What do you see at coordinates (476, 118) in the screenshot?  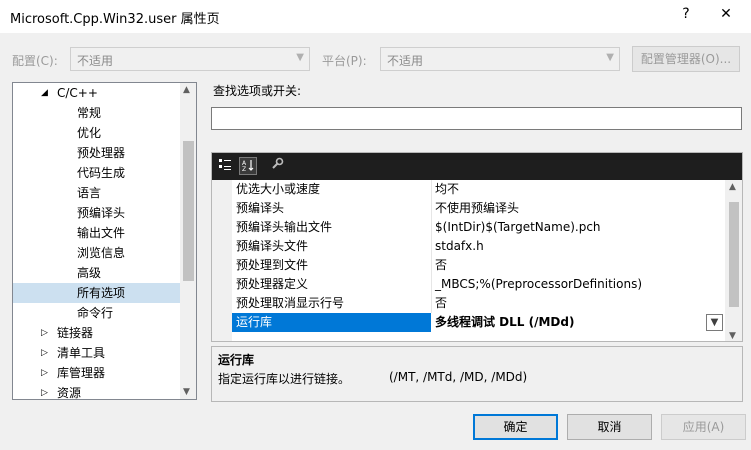 I see `search-input` at bounding box center [476, 118].